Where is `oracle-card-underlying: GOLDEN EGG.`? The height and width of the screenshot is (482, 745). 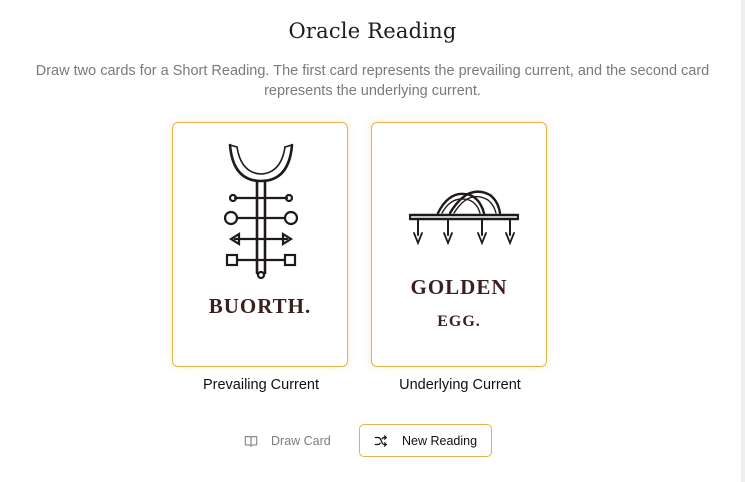
oracle-card-underlying: GOLDEN EGG. is located at coordinates (459, 244).